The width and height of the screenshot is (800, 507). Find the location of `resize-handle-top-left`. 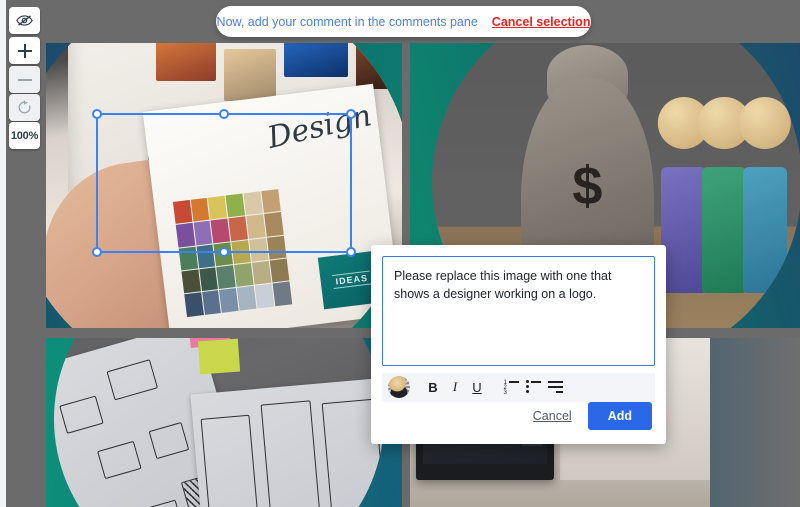

resize-handle-top-left is located at coordinates (97, 114).